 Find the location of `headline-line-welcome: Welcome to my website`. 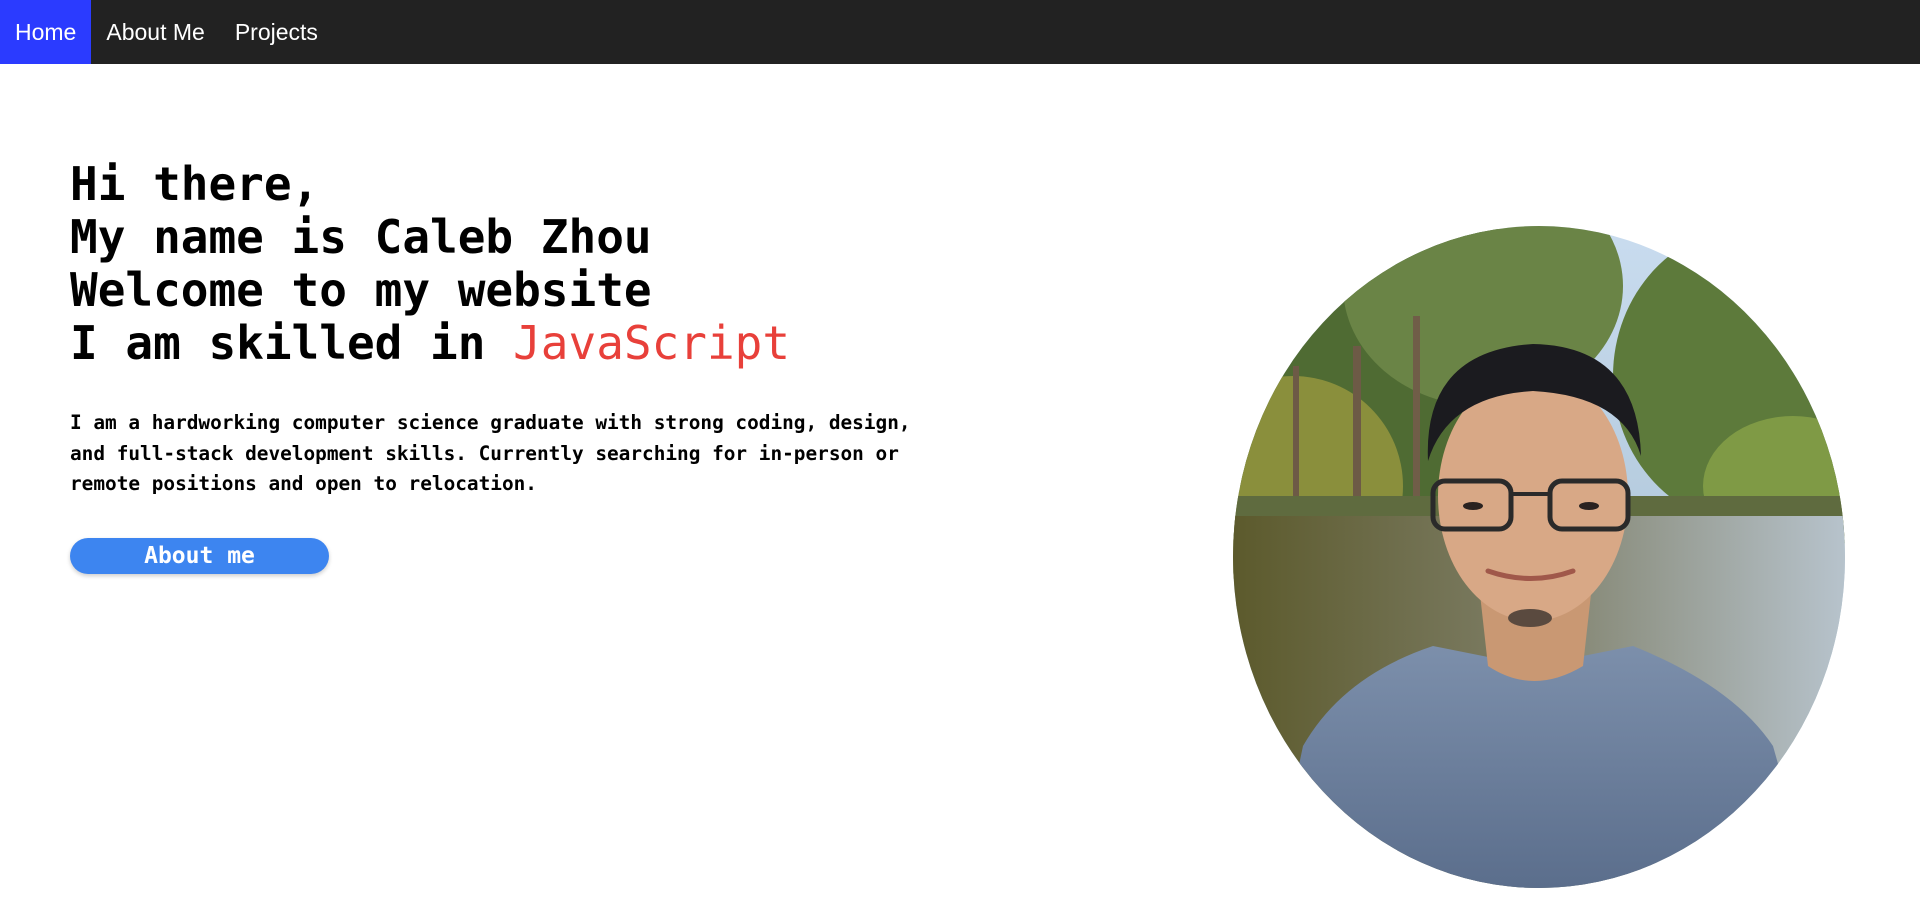

headline-line-welcome: Welcome to my website is located at coordinates (361, 290).